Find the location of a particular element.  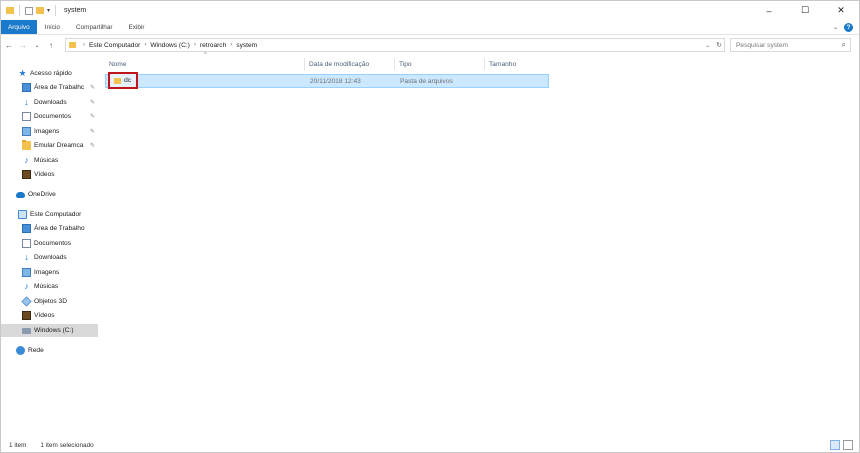

sidebar-item-windows-c: Windows (C:) is located at coordinates (49, 330).